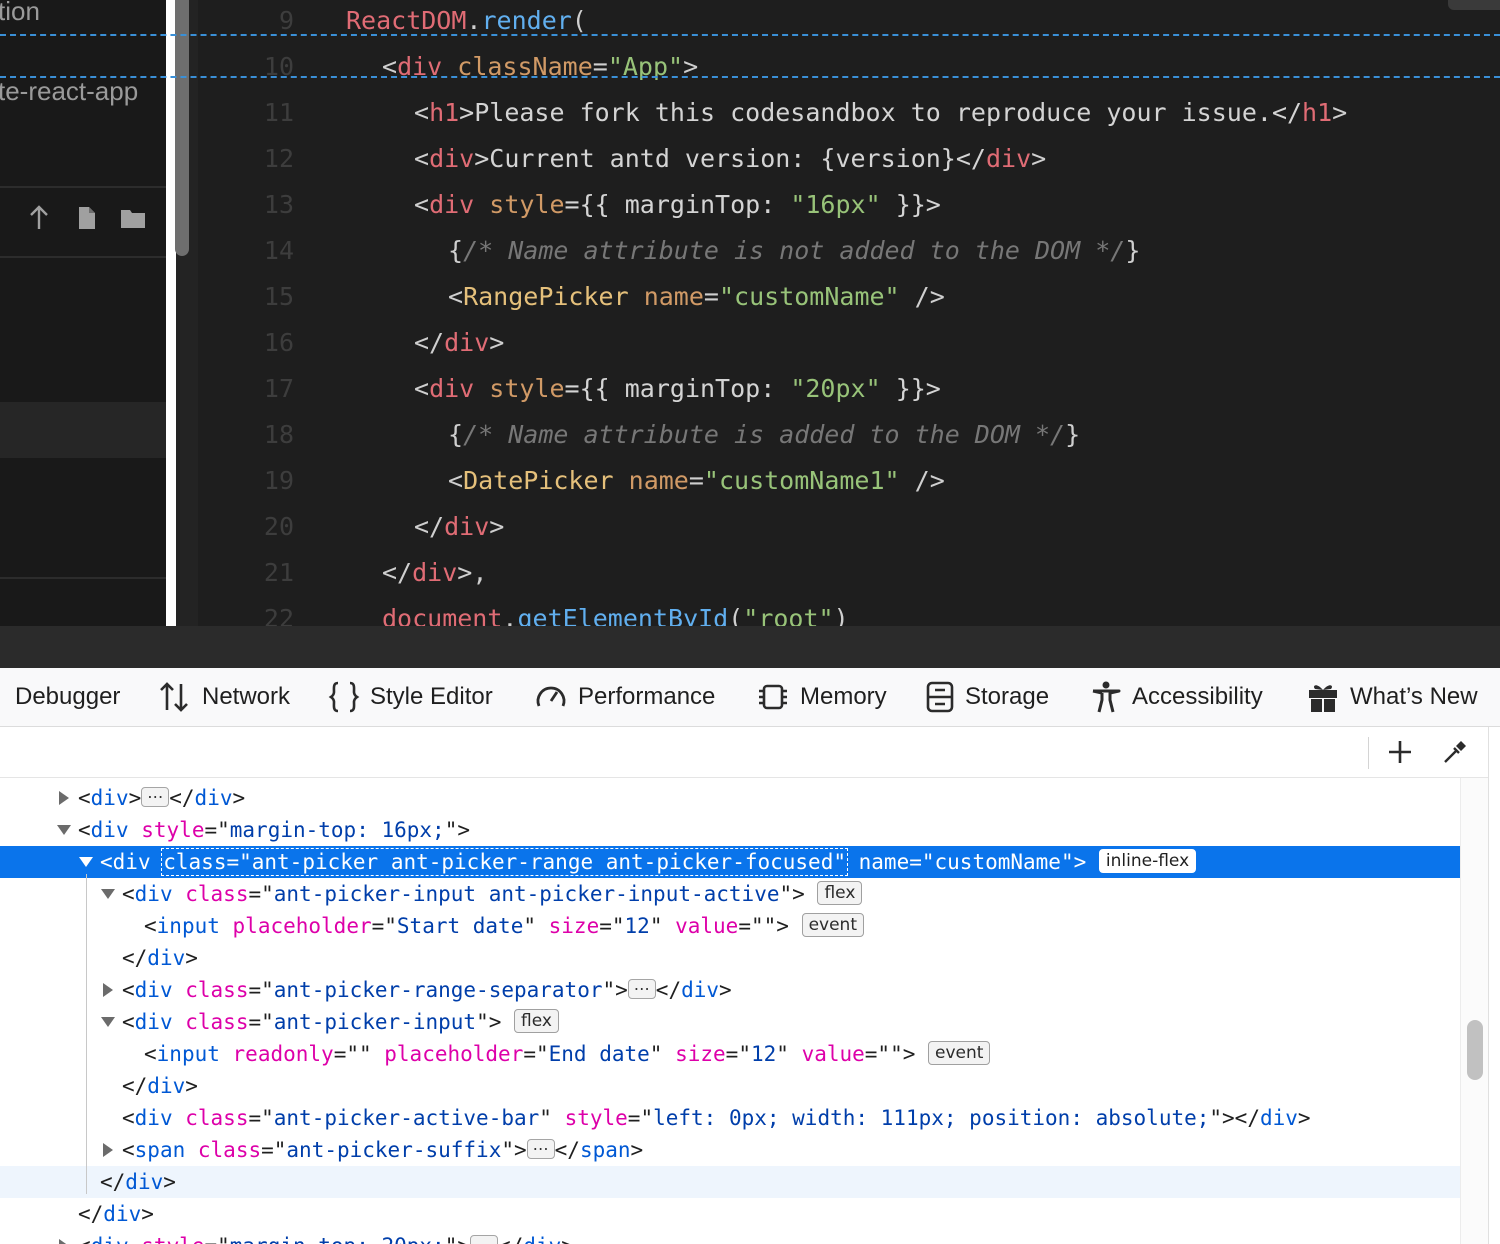 The height and width of the screenshot is (1244, 1500). What do you see at coordinates (730, 1022) in the screenshot?
I see `markup-node: <div class="ant-picker-input"> flex` at bounding box center [730, 1022].